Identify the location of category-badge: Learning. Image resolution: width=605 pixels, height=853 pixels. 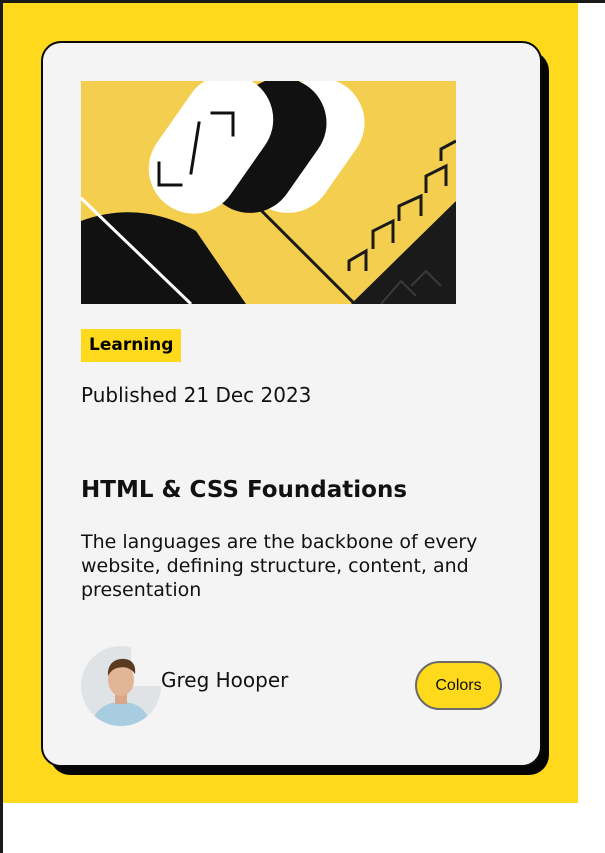
(131, 345).